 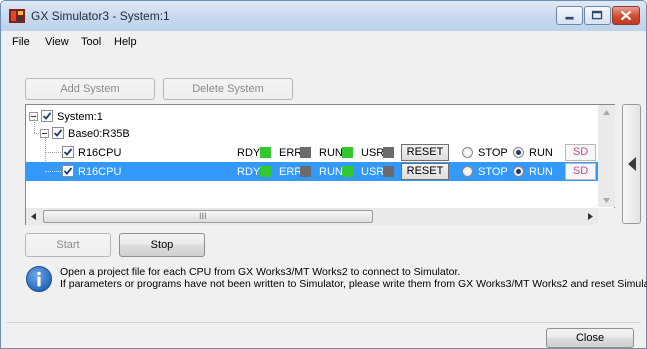 What do you see at coordinates (33, 216) in the screenshot?
I see `scroll-left-icon` at bounding box center [33, 216].